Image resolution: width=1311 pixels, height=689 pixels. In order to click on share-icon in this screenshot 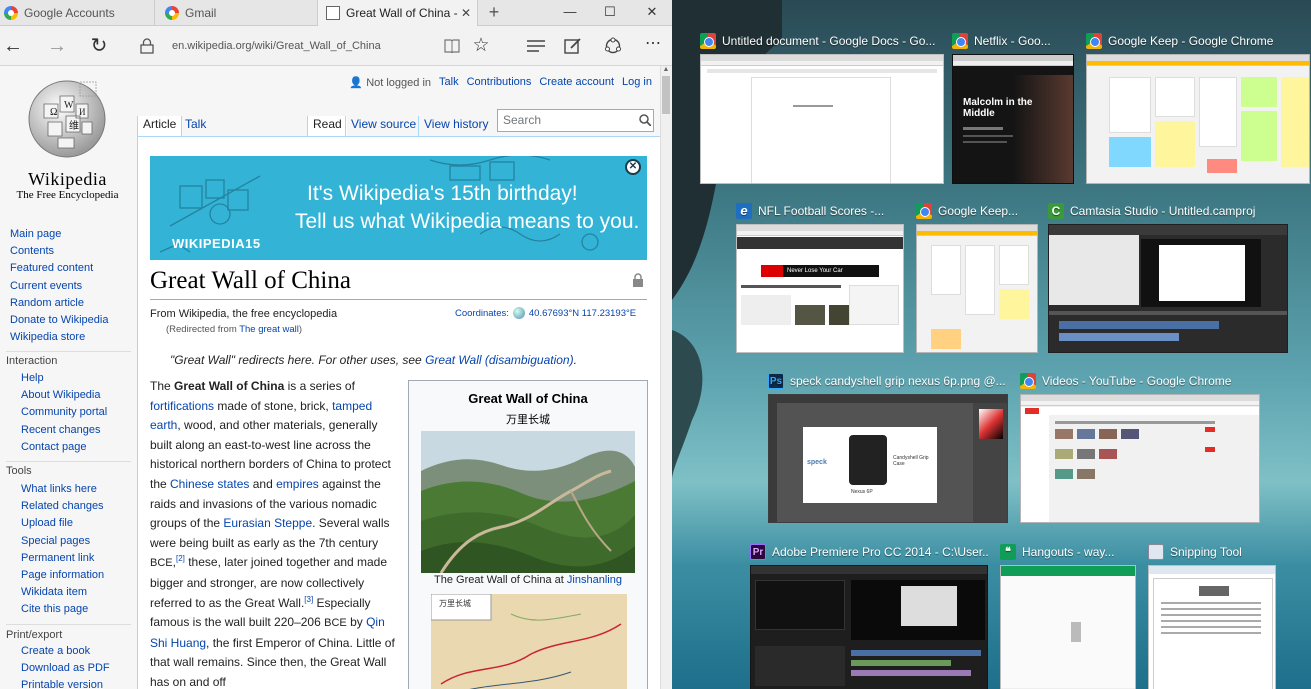, I will do `click(613, 46)`.